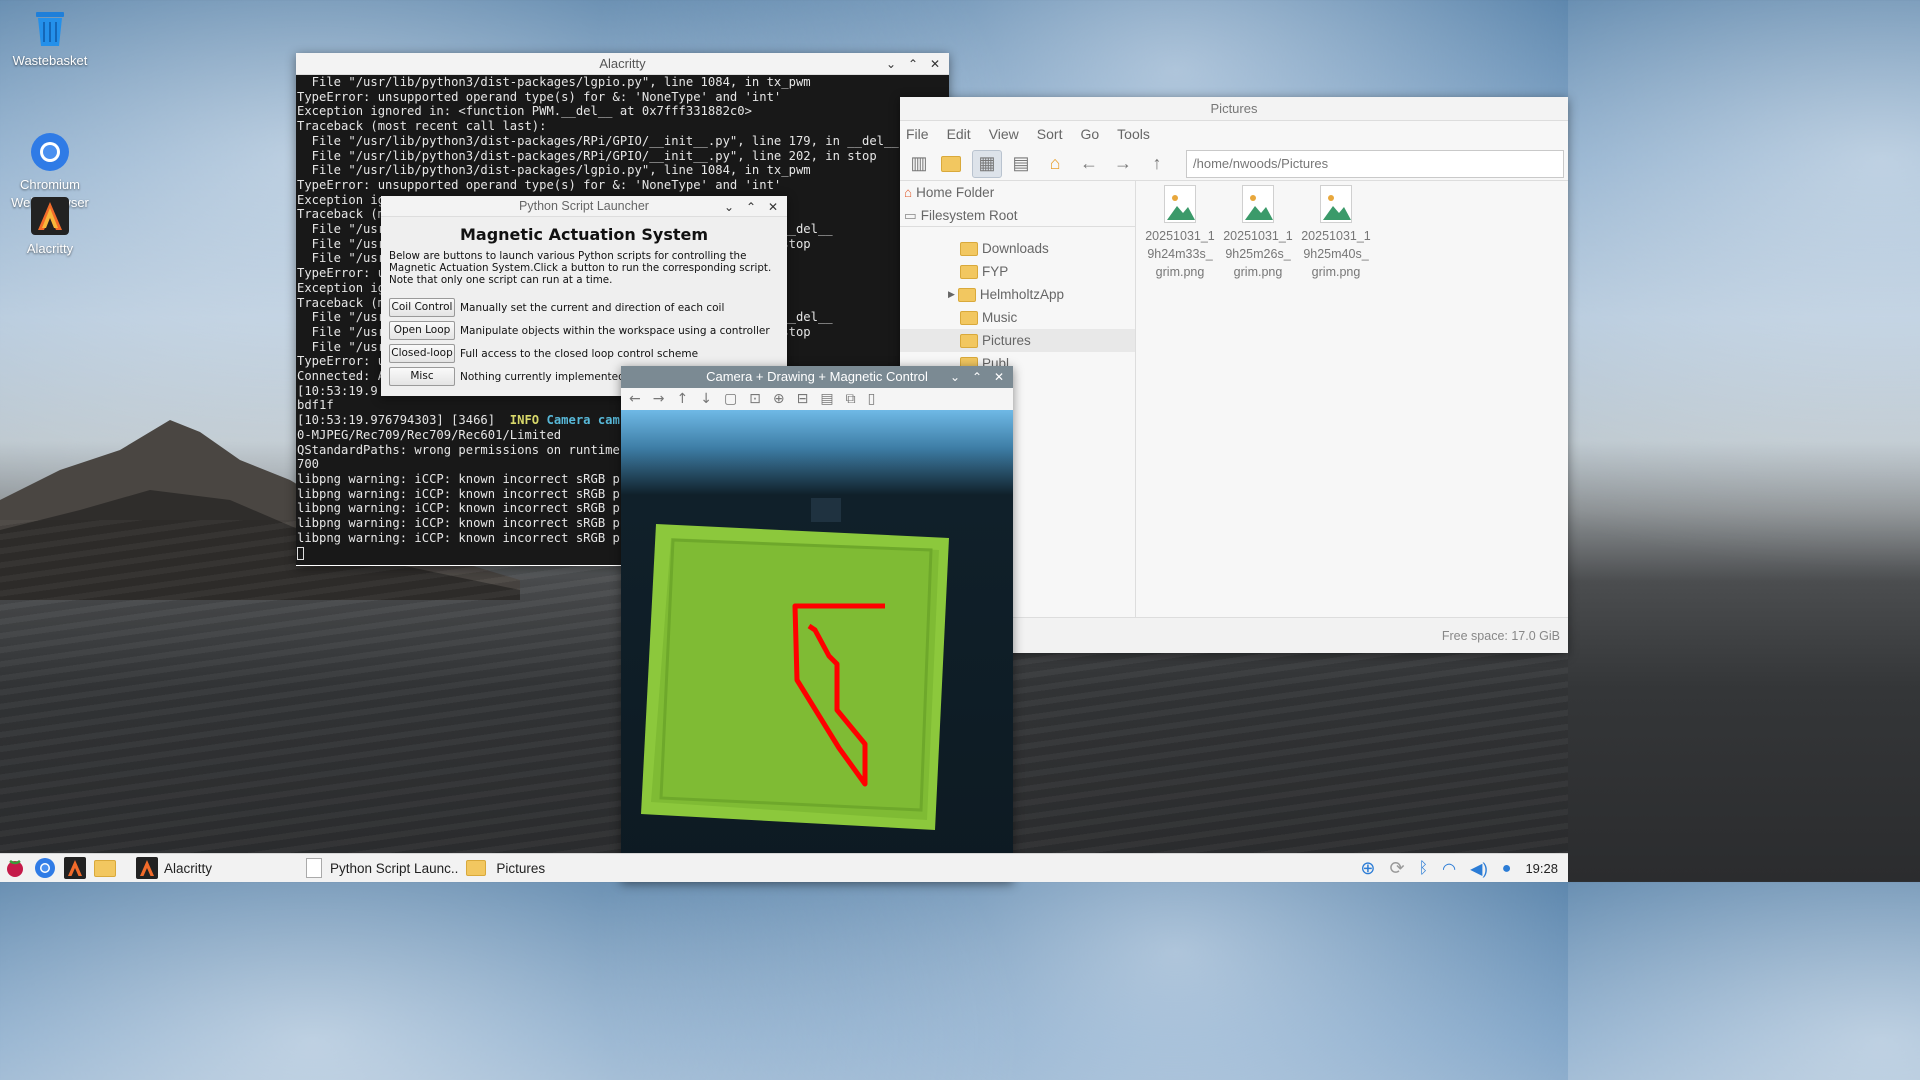 Image resolution: width=1920 pixels, height=1080 pixels. I want to click on image-file-icon, so click(1180, 204).